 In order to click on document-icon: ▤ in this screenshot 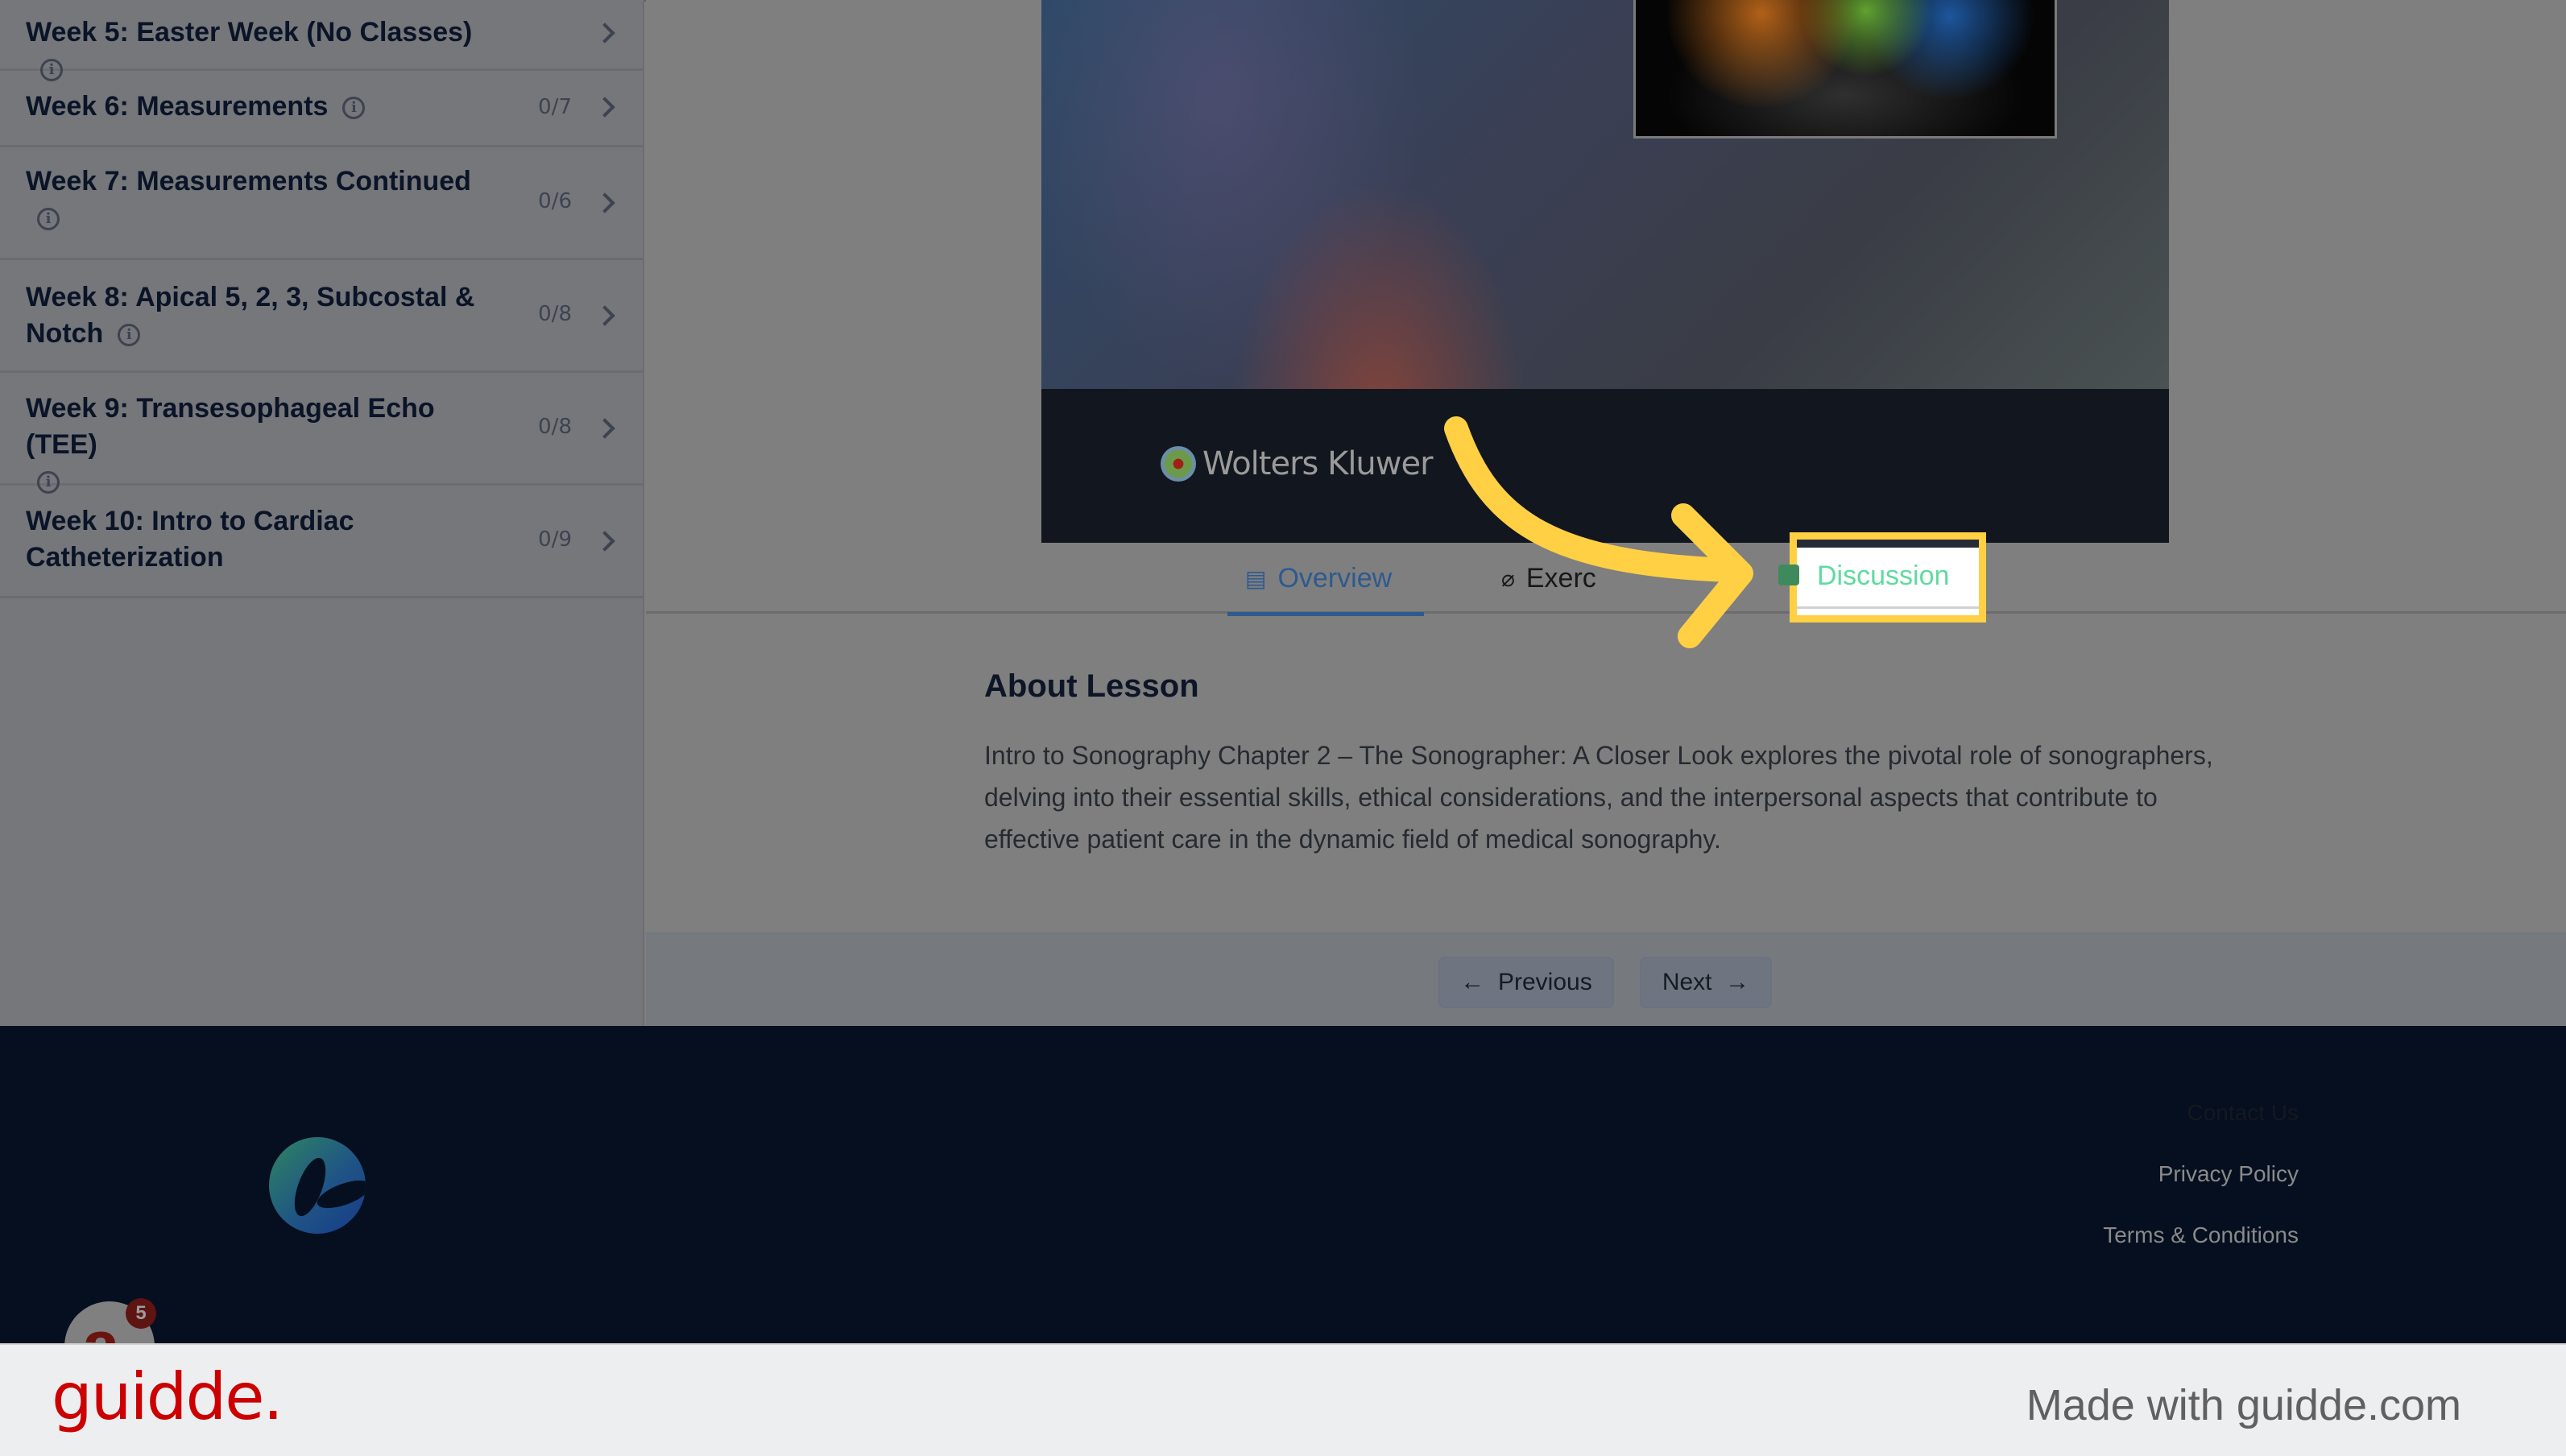, I will do `click(1256, 578)`.